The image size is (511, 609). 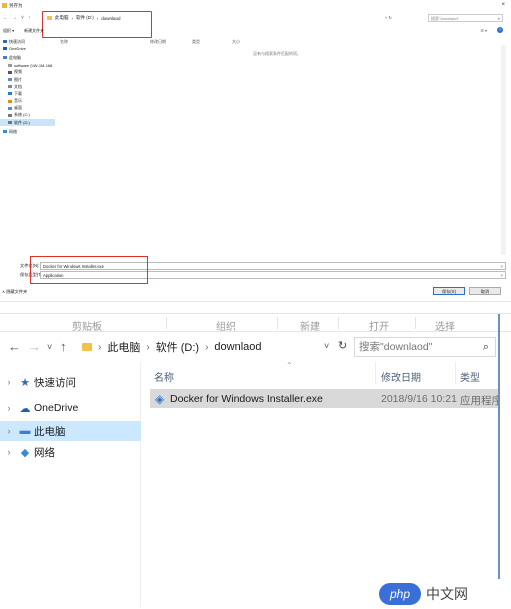 I want to click on search-icon: ⌕, so click(x=498, y=18).